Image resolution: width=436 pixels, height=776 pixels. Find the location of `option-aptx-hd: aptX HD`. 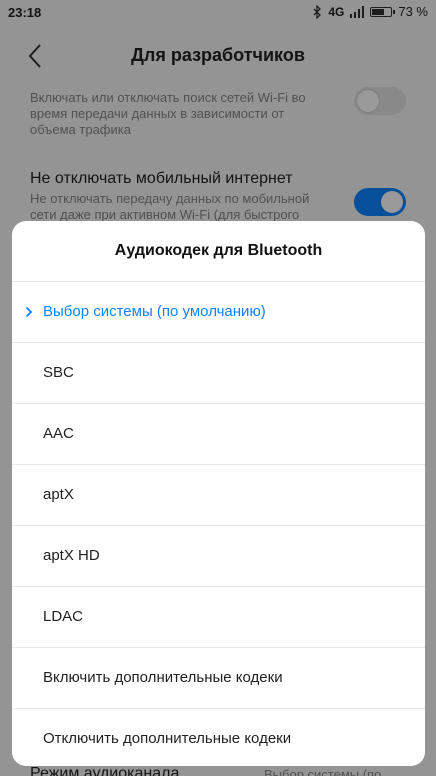

option-aptx-hd: aptX HD is located at coordinates (218, 556).